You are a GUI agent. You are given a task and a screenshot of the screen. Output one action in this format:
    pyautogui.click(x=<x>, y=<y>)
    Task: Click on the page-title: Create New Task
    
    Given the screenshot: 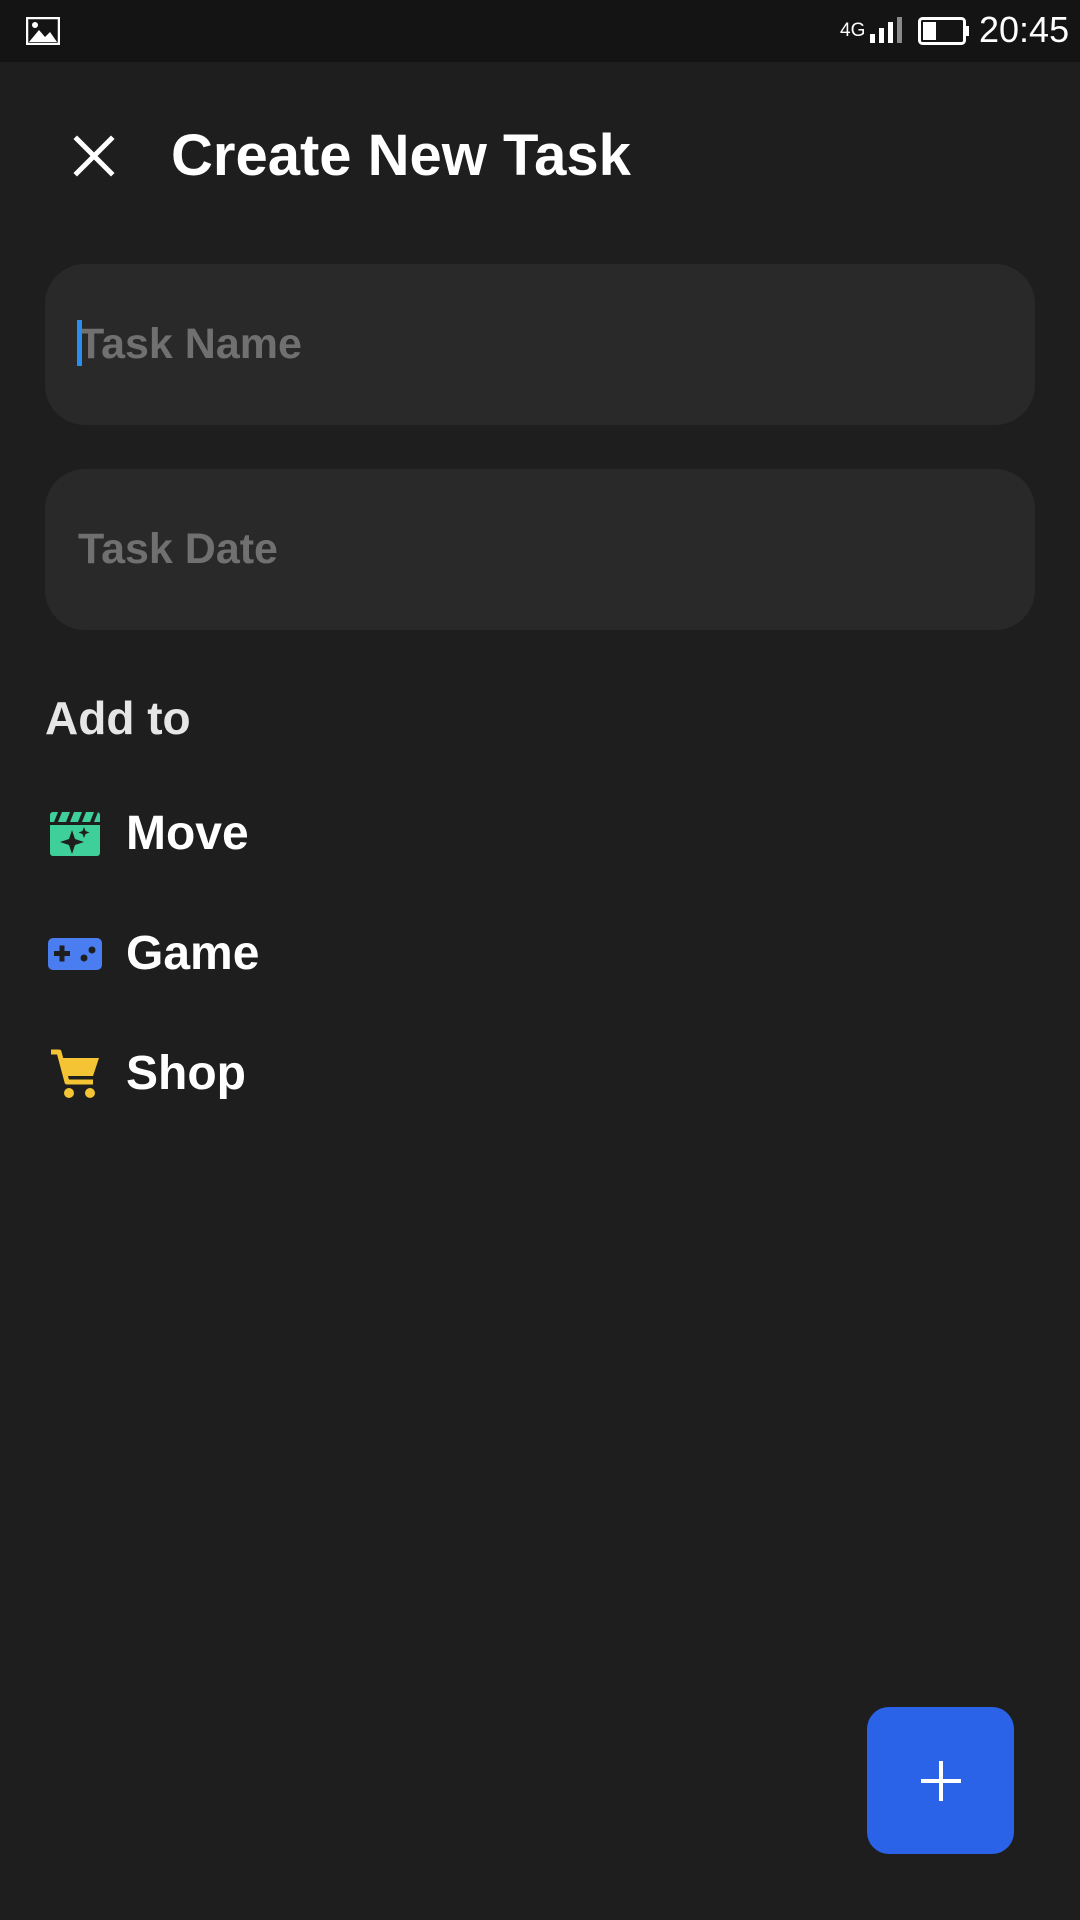 What is the action you would take?
    pyautogui.click(x=401, y=155)
    